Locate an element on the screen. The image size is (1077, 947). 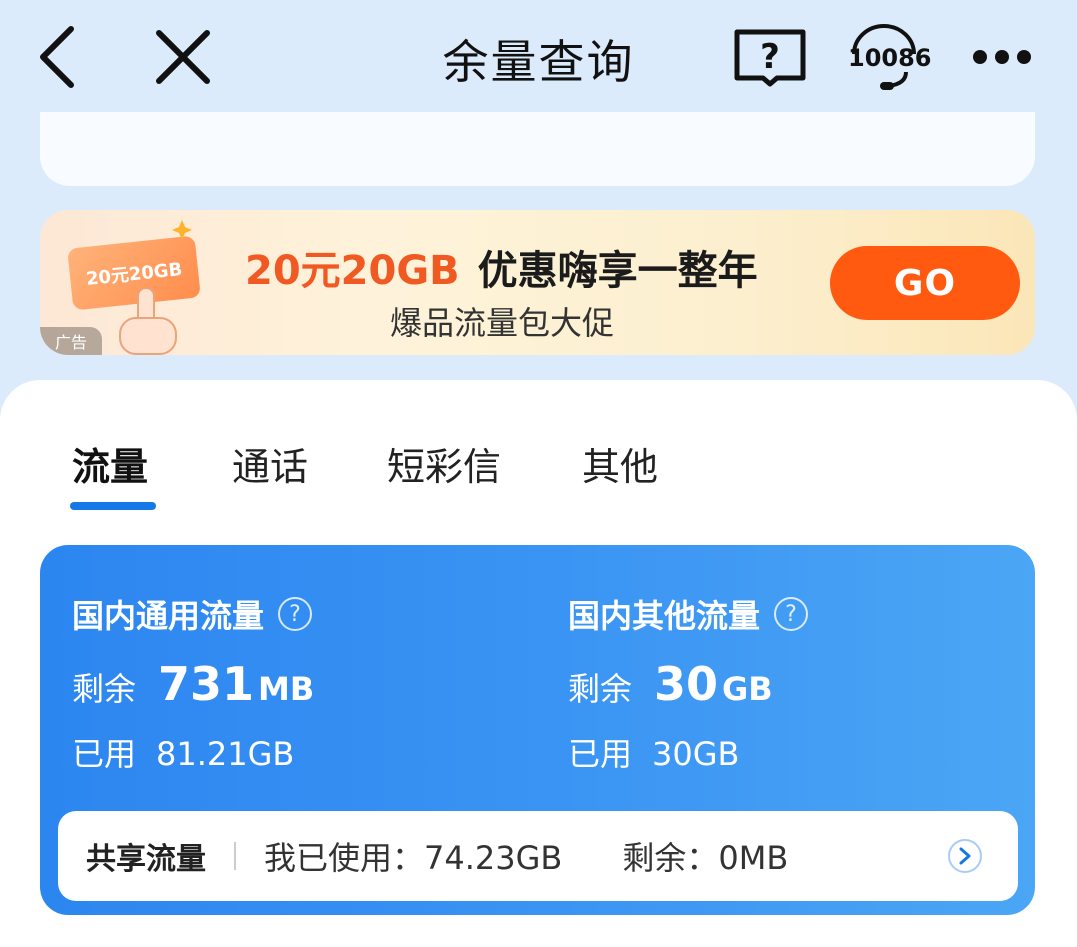
help-book-icon: ? is located at coordinates (770, 58).